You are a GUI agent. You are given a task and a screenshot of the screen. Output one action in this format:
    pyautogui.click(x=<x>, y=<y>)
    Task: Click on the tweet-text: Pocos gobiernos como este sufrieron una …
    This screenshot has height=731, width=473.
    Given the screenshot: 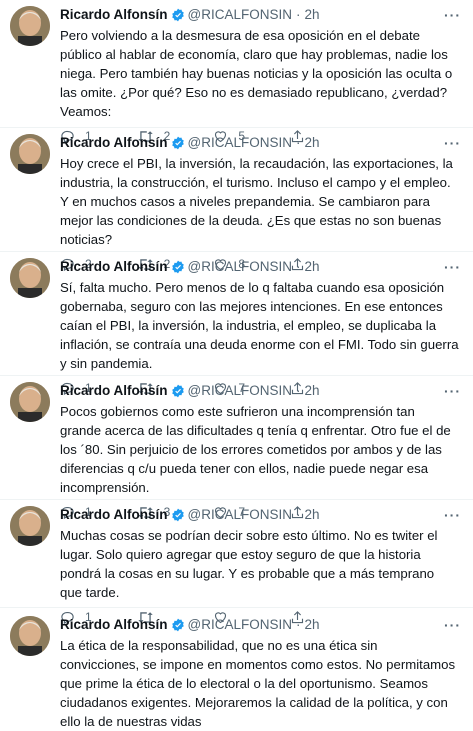 What is the action you would take?
    pyautogui.click(x=255, y=449)
    